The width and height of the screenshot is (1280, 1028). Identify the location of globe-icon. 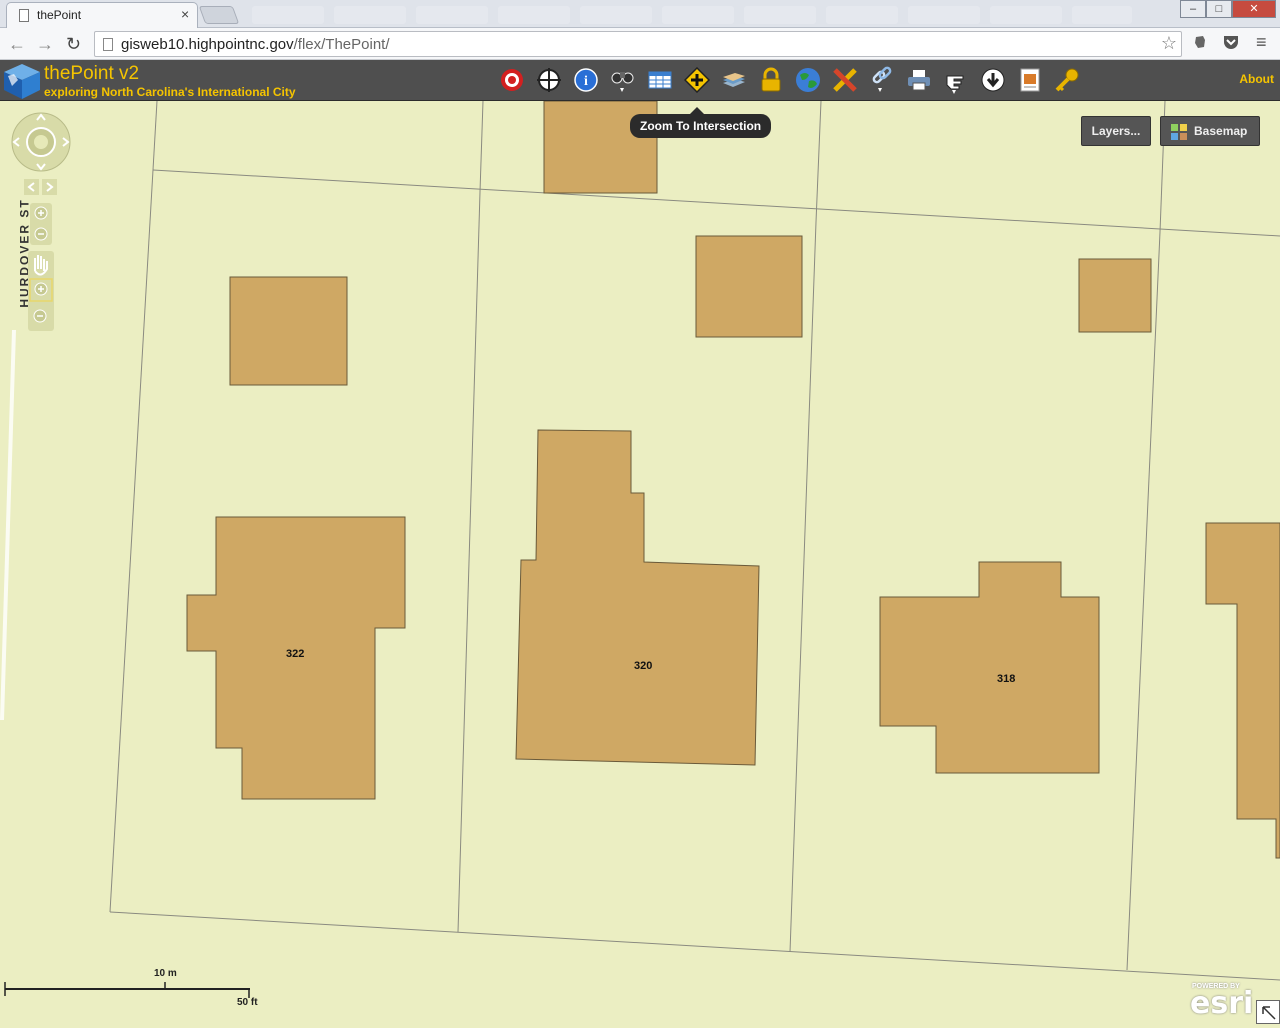
(808, 80).